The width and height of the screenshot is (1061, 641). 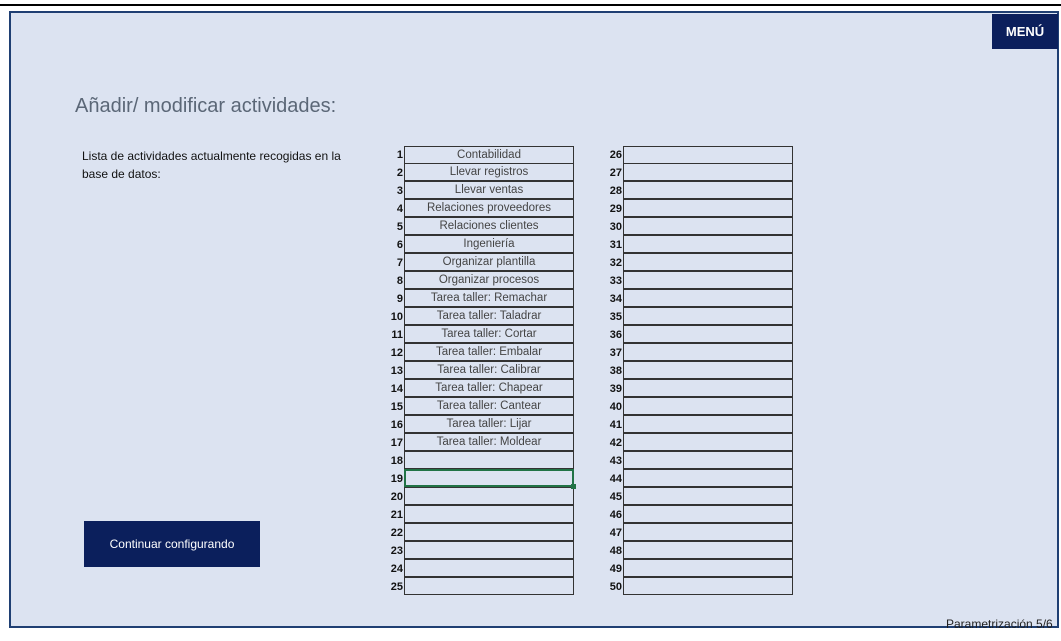 I want to click on activity-row: 34, so click(x=697, y=298).